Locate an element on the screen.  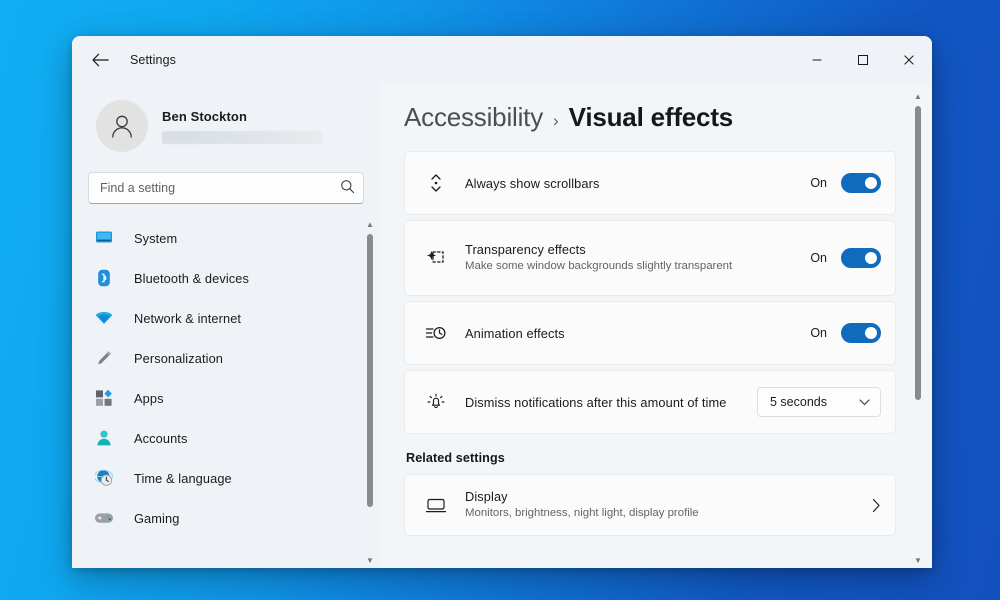
sidebar-item-network-internet: Network & internet is located at coordinates (215, 318).